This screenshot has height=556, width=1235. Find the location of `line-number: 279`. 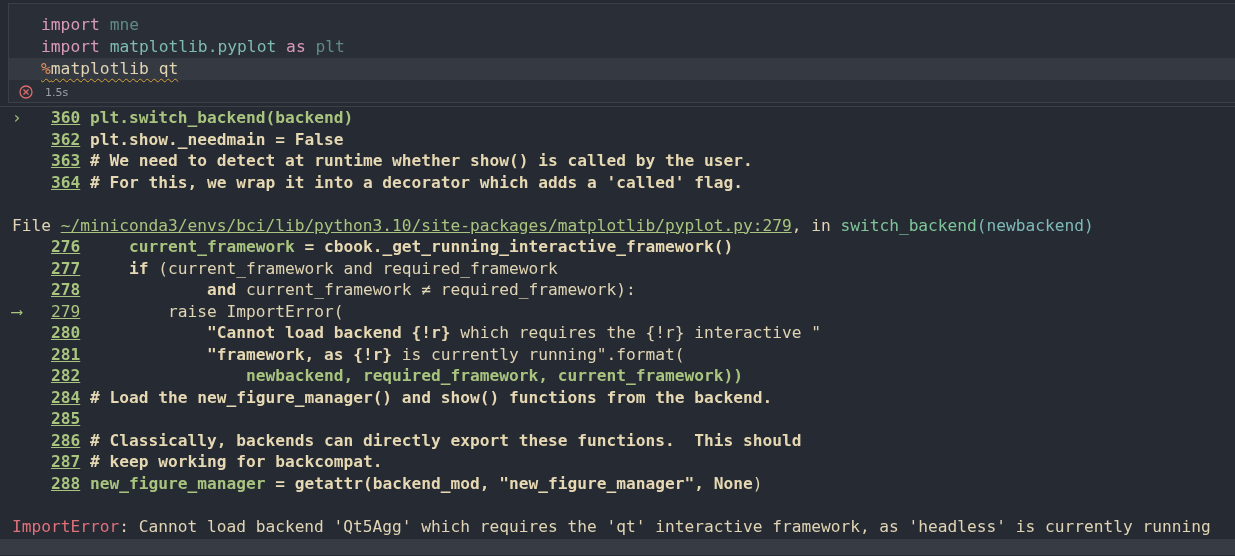

line-number: 279 is located at coordinates (66, 311).